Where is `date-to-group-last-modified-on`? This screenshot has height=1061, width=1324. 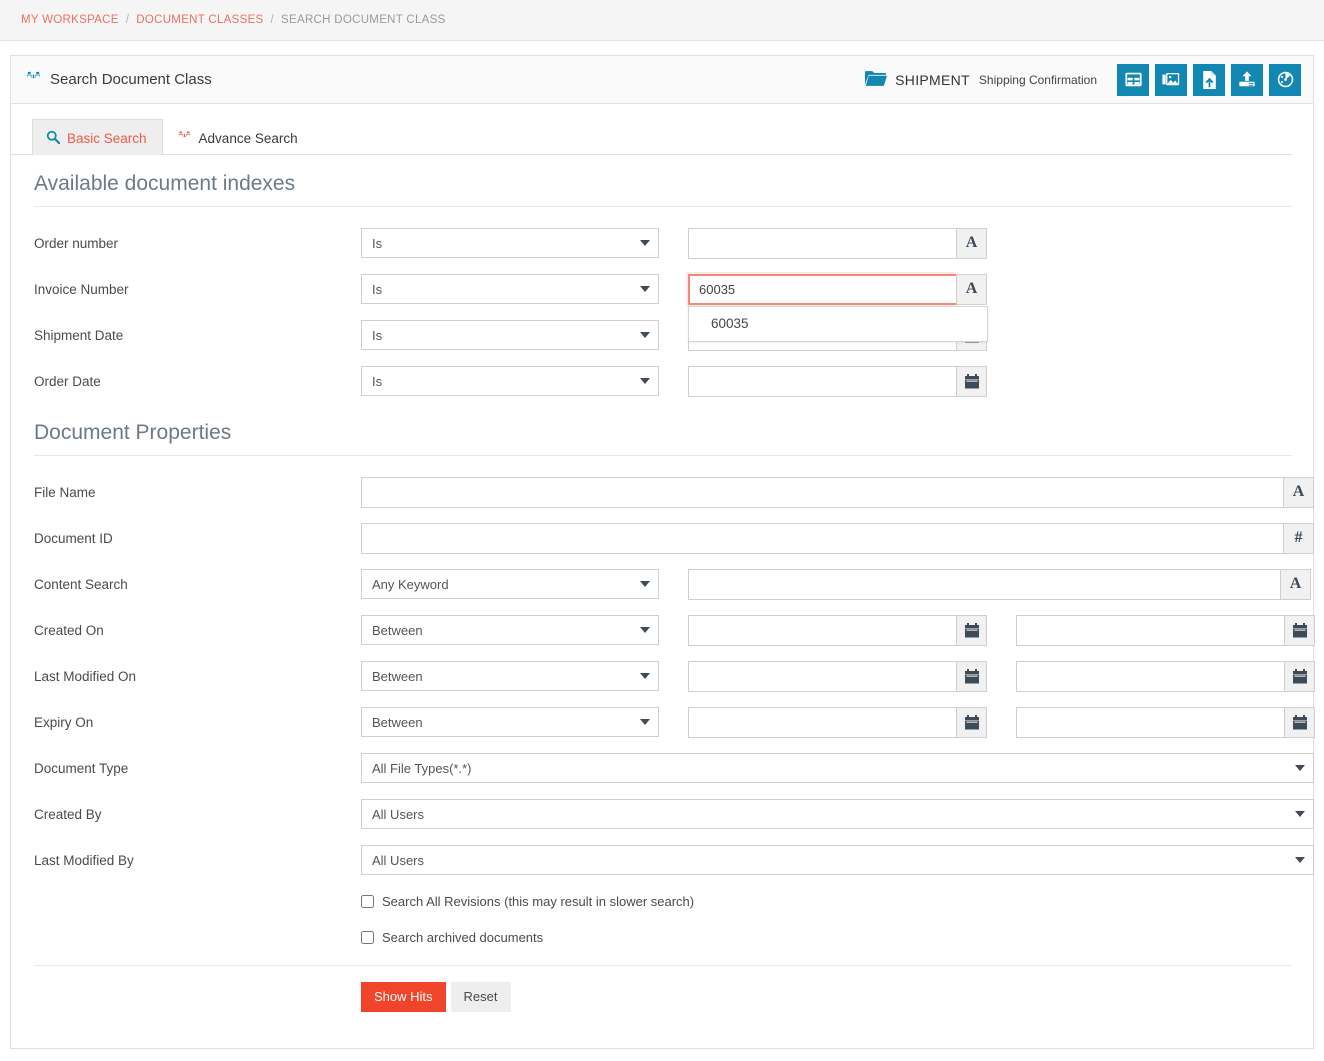
date-to-group-last-modified-on is located at coordinates (1165, 676).